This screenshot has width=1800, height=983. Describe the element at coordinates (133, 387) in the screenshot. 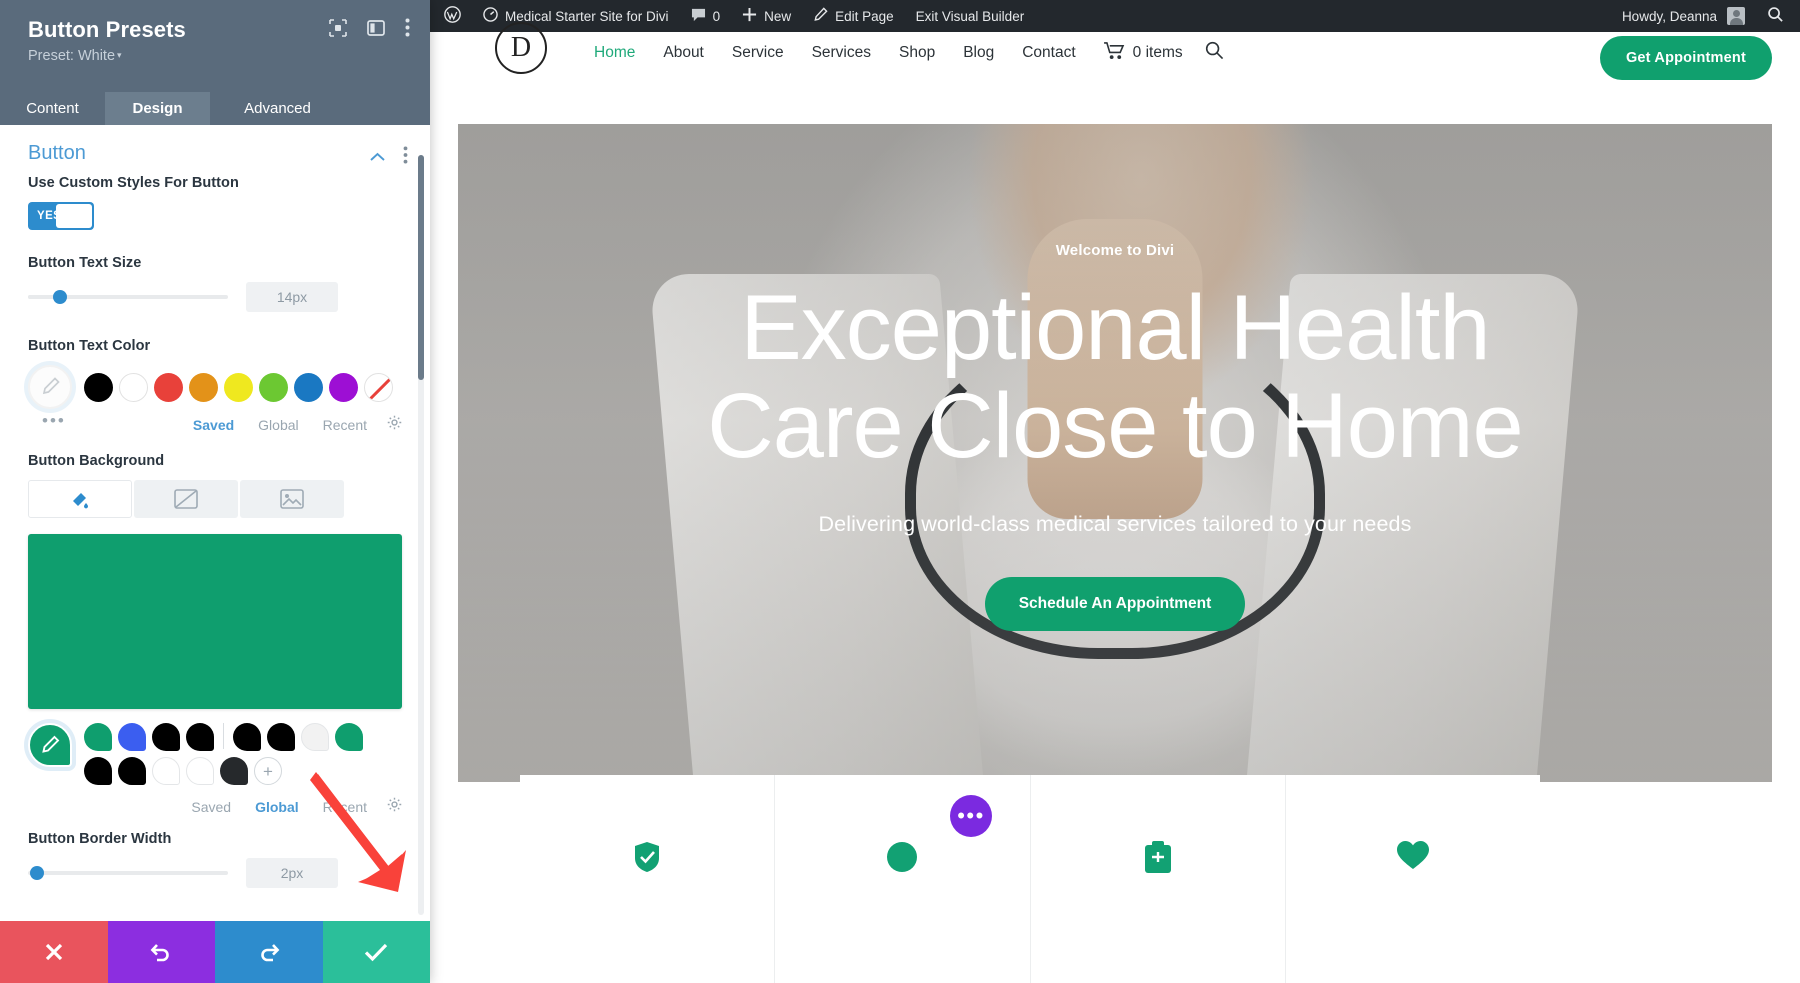

I see `swatch-white` at that location.